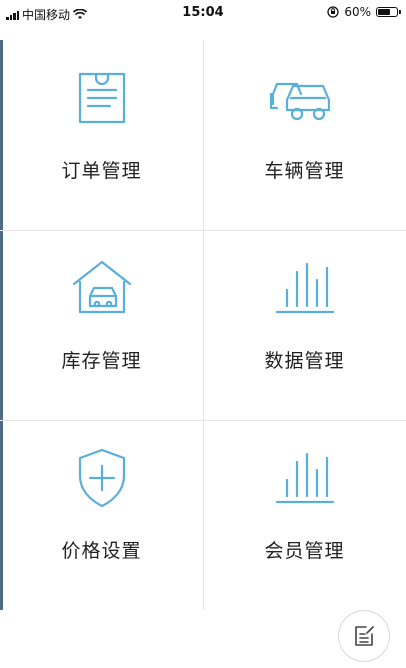 This screenshot has width=406, height=668. What do you see at coordinates (101, 361) in the screenshot?
I see `menu-item-label: 库存管理` at bounding box center [101, 361].